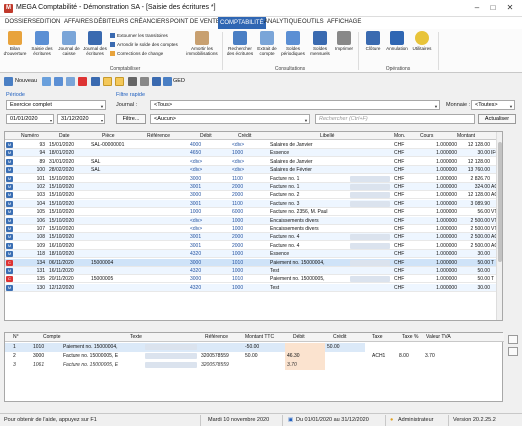 This screenshot has width=522, height=426. I want to click on corrections-change-button: Corrections de change, so click(136, 53).